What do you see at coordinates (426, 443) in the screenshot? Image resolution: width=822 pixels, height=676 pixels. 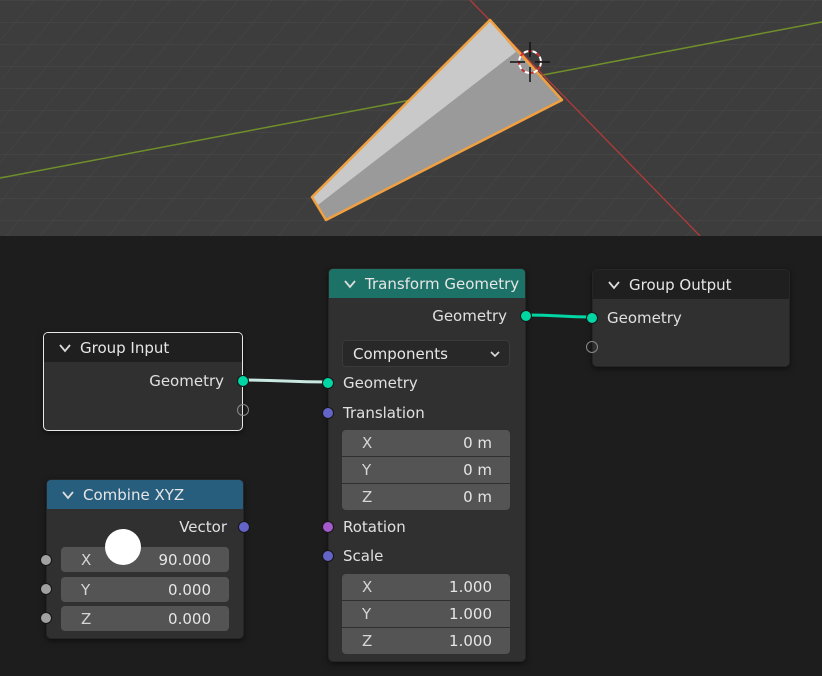 I see `translation-x-field: X 0 m` at bounding box center [426, 443].